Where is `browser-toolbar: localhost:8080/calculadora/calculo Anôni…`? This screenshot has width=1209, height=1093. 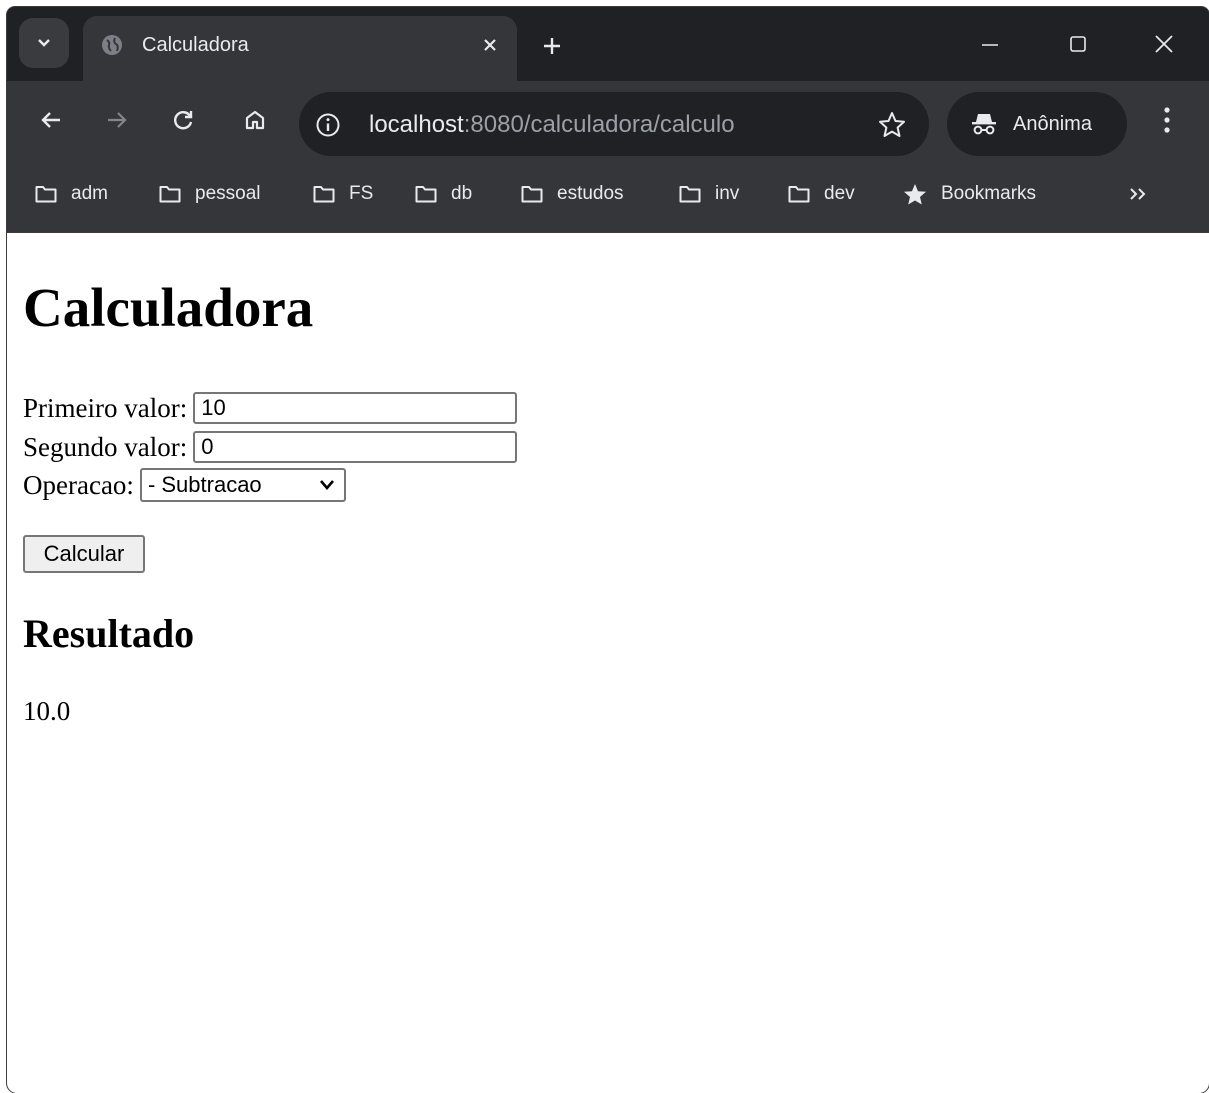 browser-toolbar: localhost:8080/calculadora/calculo Anôni… is located at coordinates (608, 120).